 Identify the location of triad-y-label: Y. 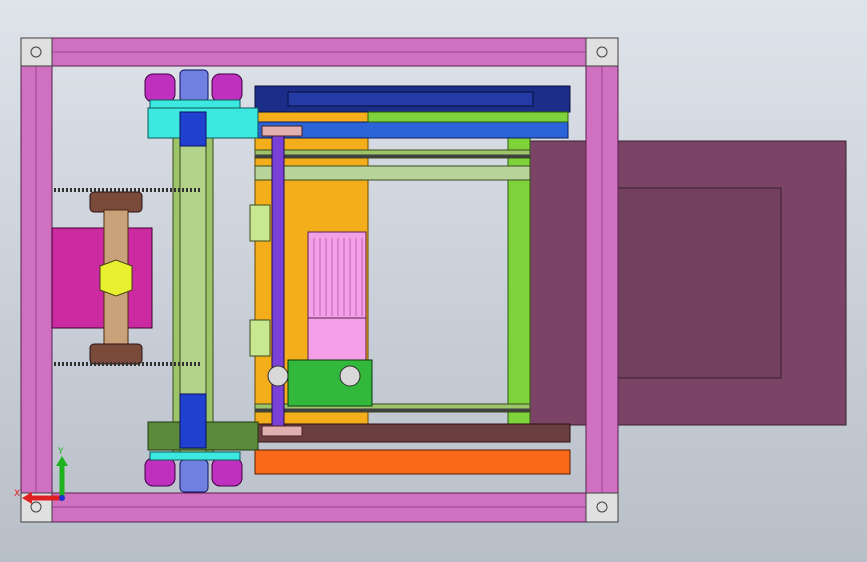
(60, 452).